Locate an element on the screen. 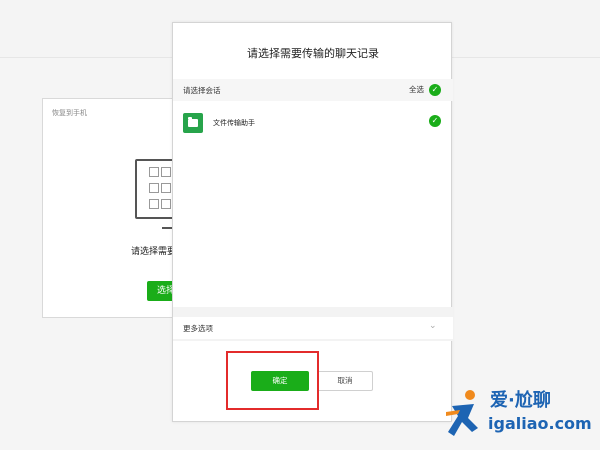 The height and width of the screenshot is (450, 600). dialog-title: 请选择需要传输的聊天记录 is located at coordinates (313, 53).